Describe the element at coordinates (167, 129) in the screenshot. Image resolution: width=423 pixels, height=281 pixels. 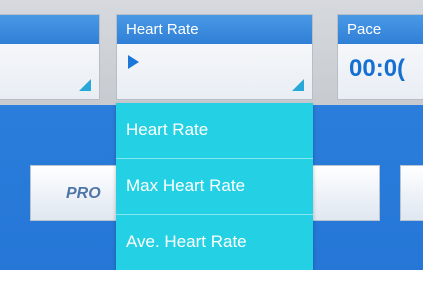
I see `dropdown-item-label: Heart Rate` at that location.